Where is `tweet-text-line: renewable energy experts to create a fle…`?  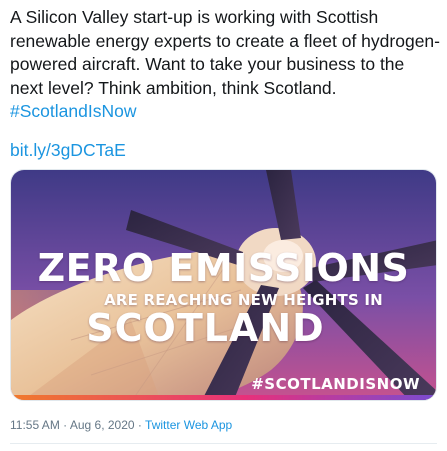
tweet-text-line: renewable energy experts to create a fle… is located at coordinates (225, 40).